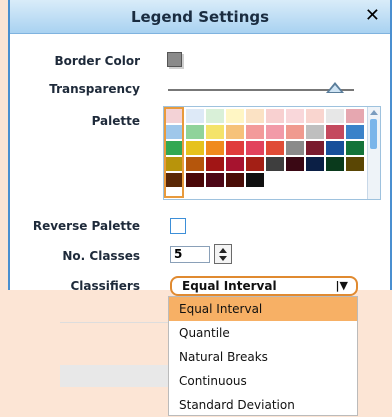 The width and height of the screenshot is (392, 417). Describe the element at coordinates (229, 286) in the screenshot. I see `classifiers-selected-value: Equal Interval` at that location.